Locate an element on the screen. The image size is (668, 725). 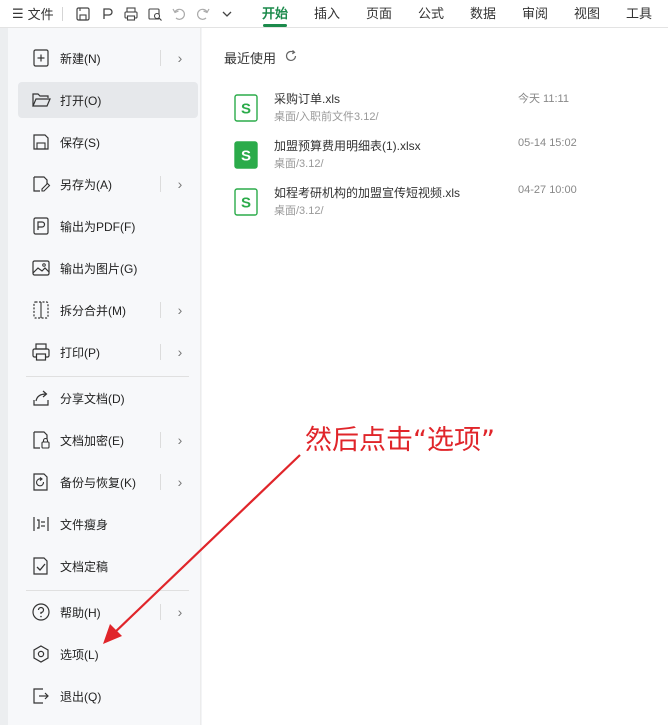
menu-item-split-merge: 拆分合并(M) › is located at coordinates (108, 310).